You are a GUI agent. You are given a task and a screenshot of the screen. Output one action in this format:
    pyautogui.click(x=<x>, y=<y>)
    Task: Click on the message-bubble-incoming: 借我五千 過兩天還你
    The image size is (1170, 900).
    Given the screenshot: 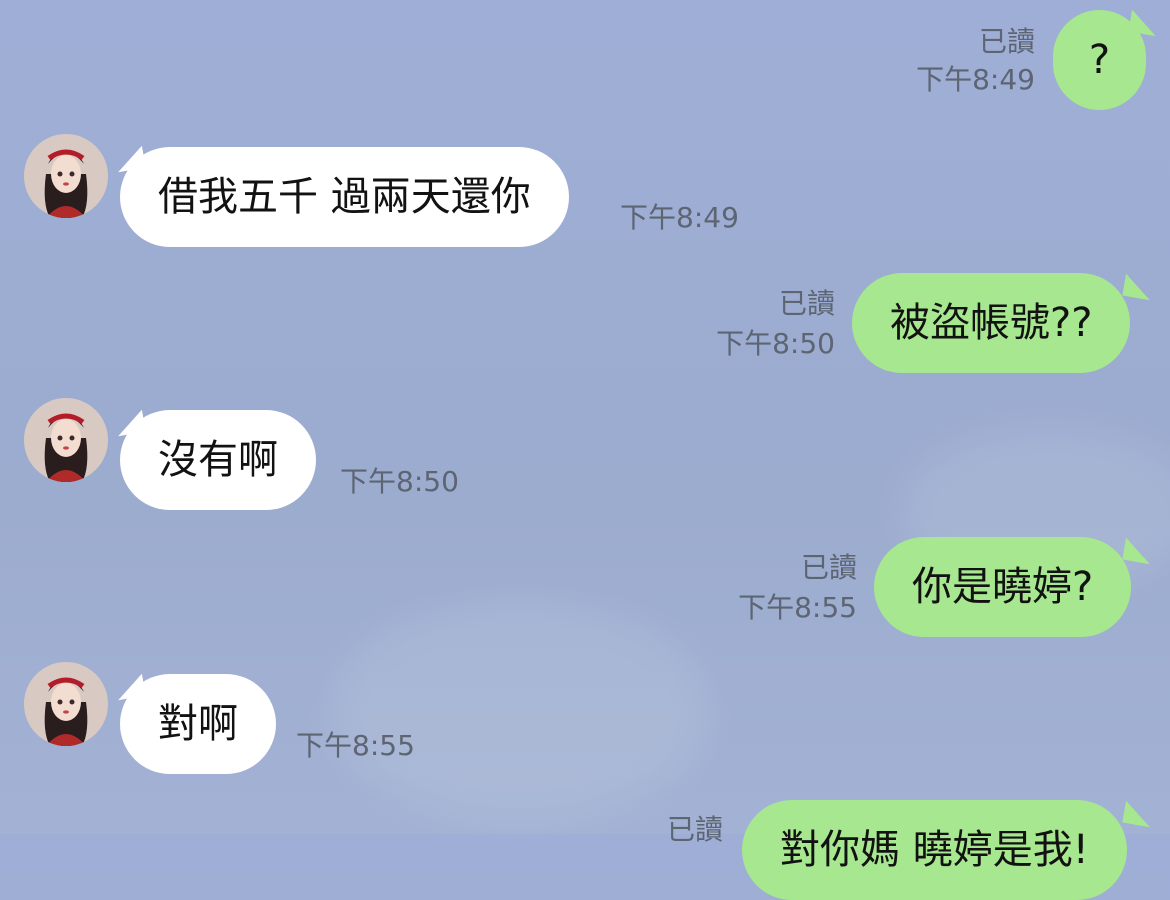 What is the action you would take?
    pyautogui.click(x=344, y=197)
    